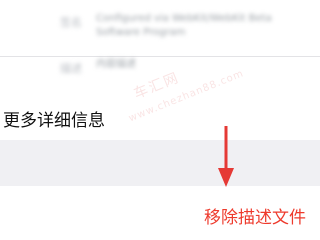  I want to click on detail-label: 描述, so click(71, 68).